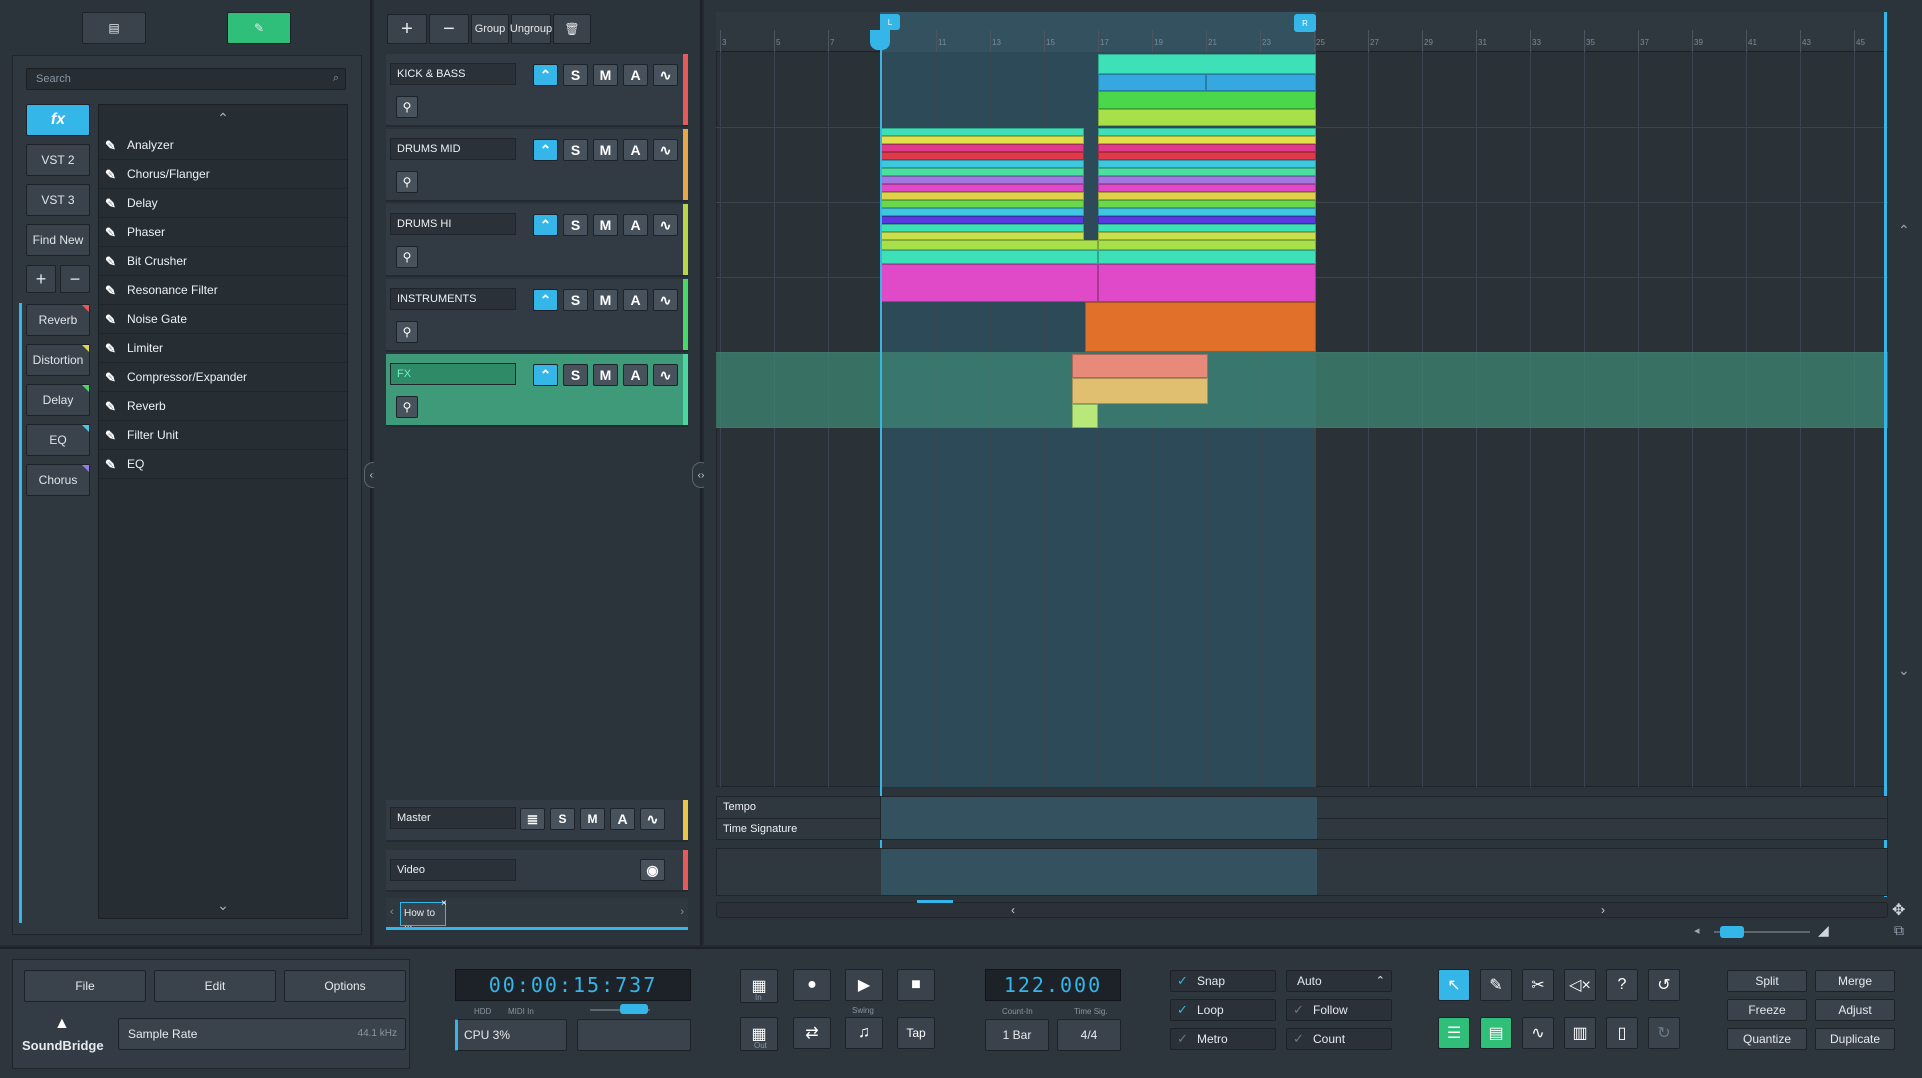 This screenshot has width=1922, height=1078. What do you see at coordinates (1454, 1033) in the screenshot?
I see `tracks-view-button: ☰` at bounding box center [1454, 1033].